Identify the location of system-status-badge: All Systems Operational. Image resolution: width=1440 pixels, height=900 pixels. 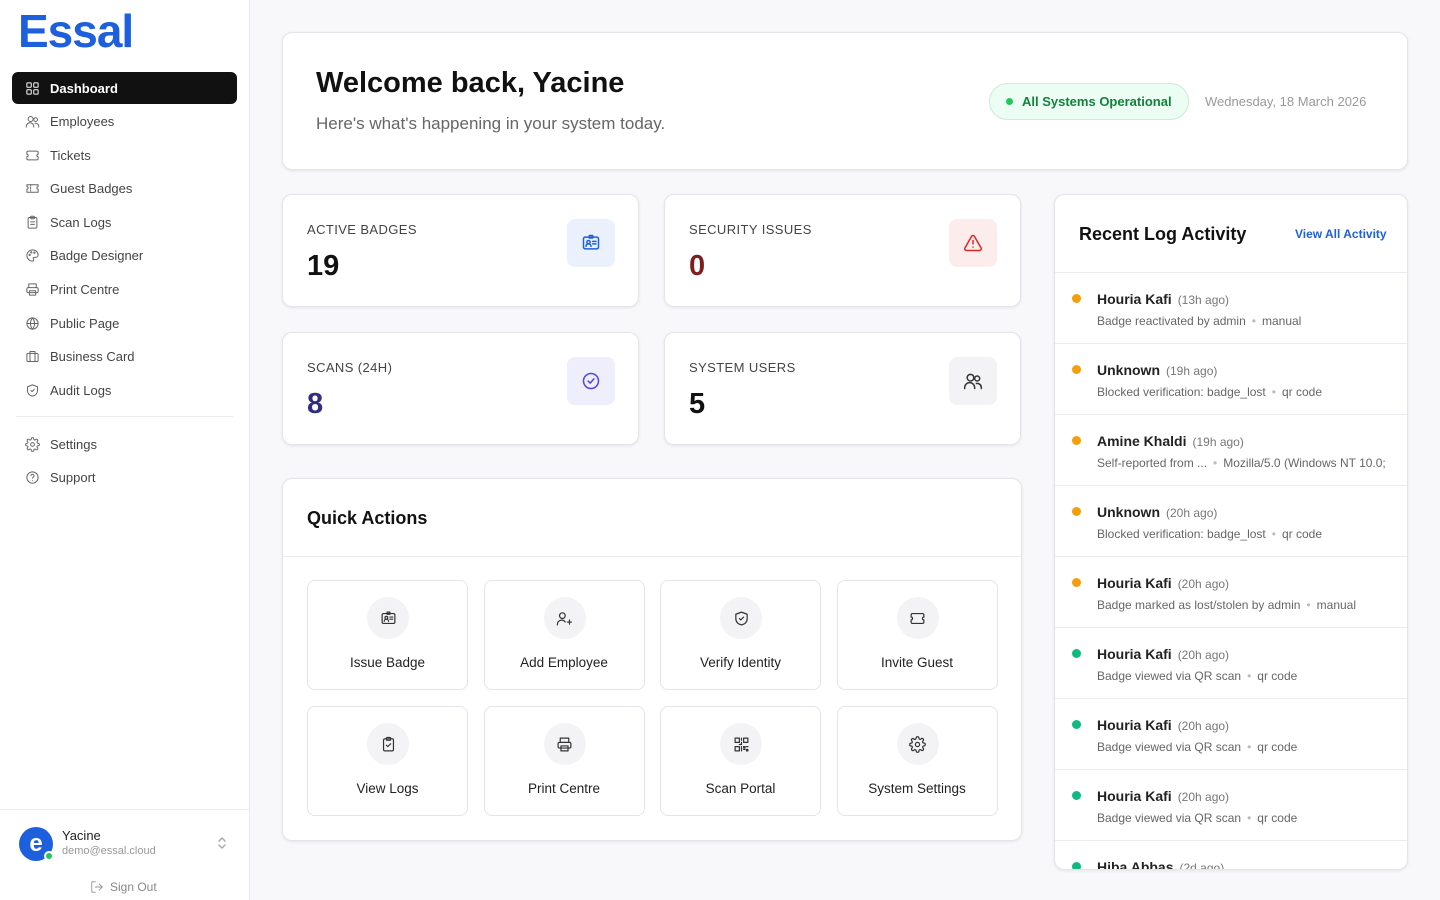
(1089, 101).